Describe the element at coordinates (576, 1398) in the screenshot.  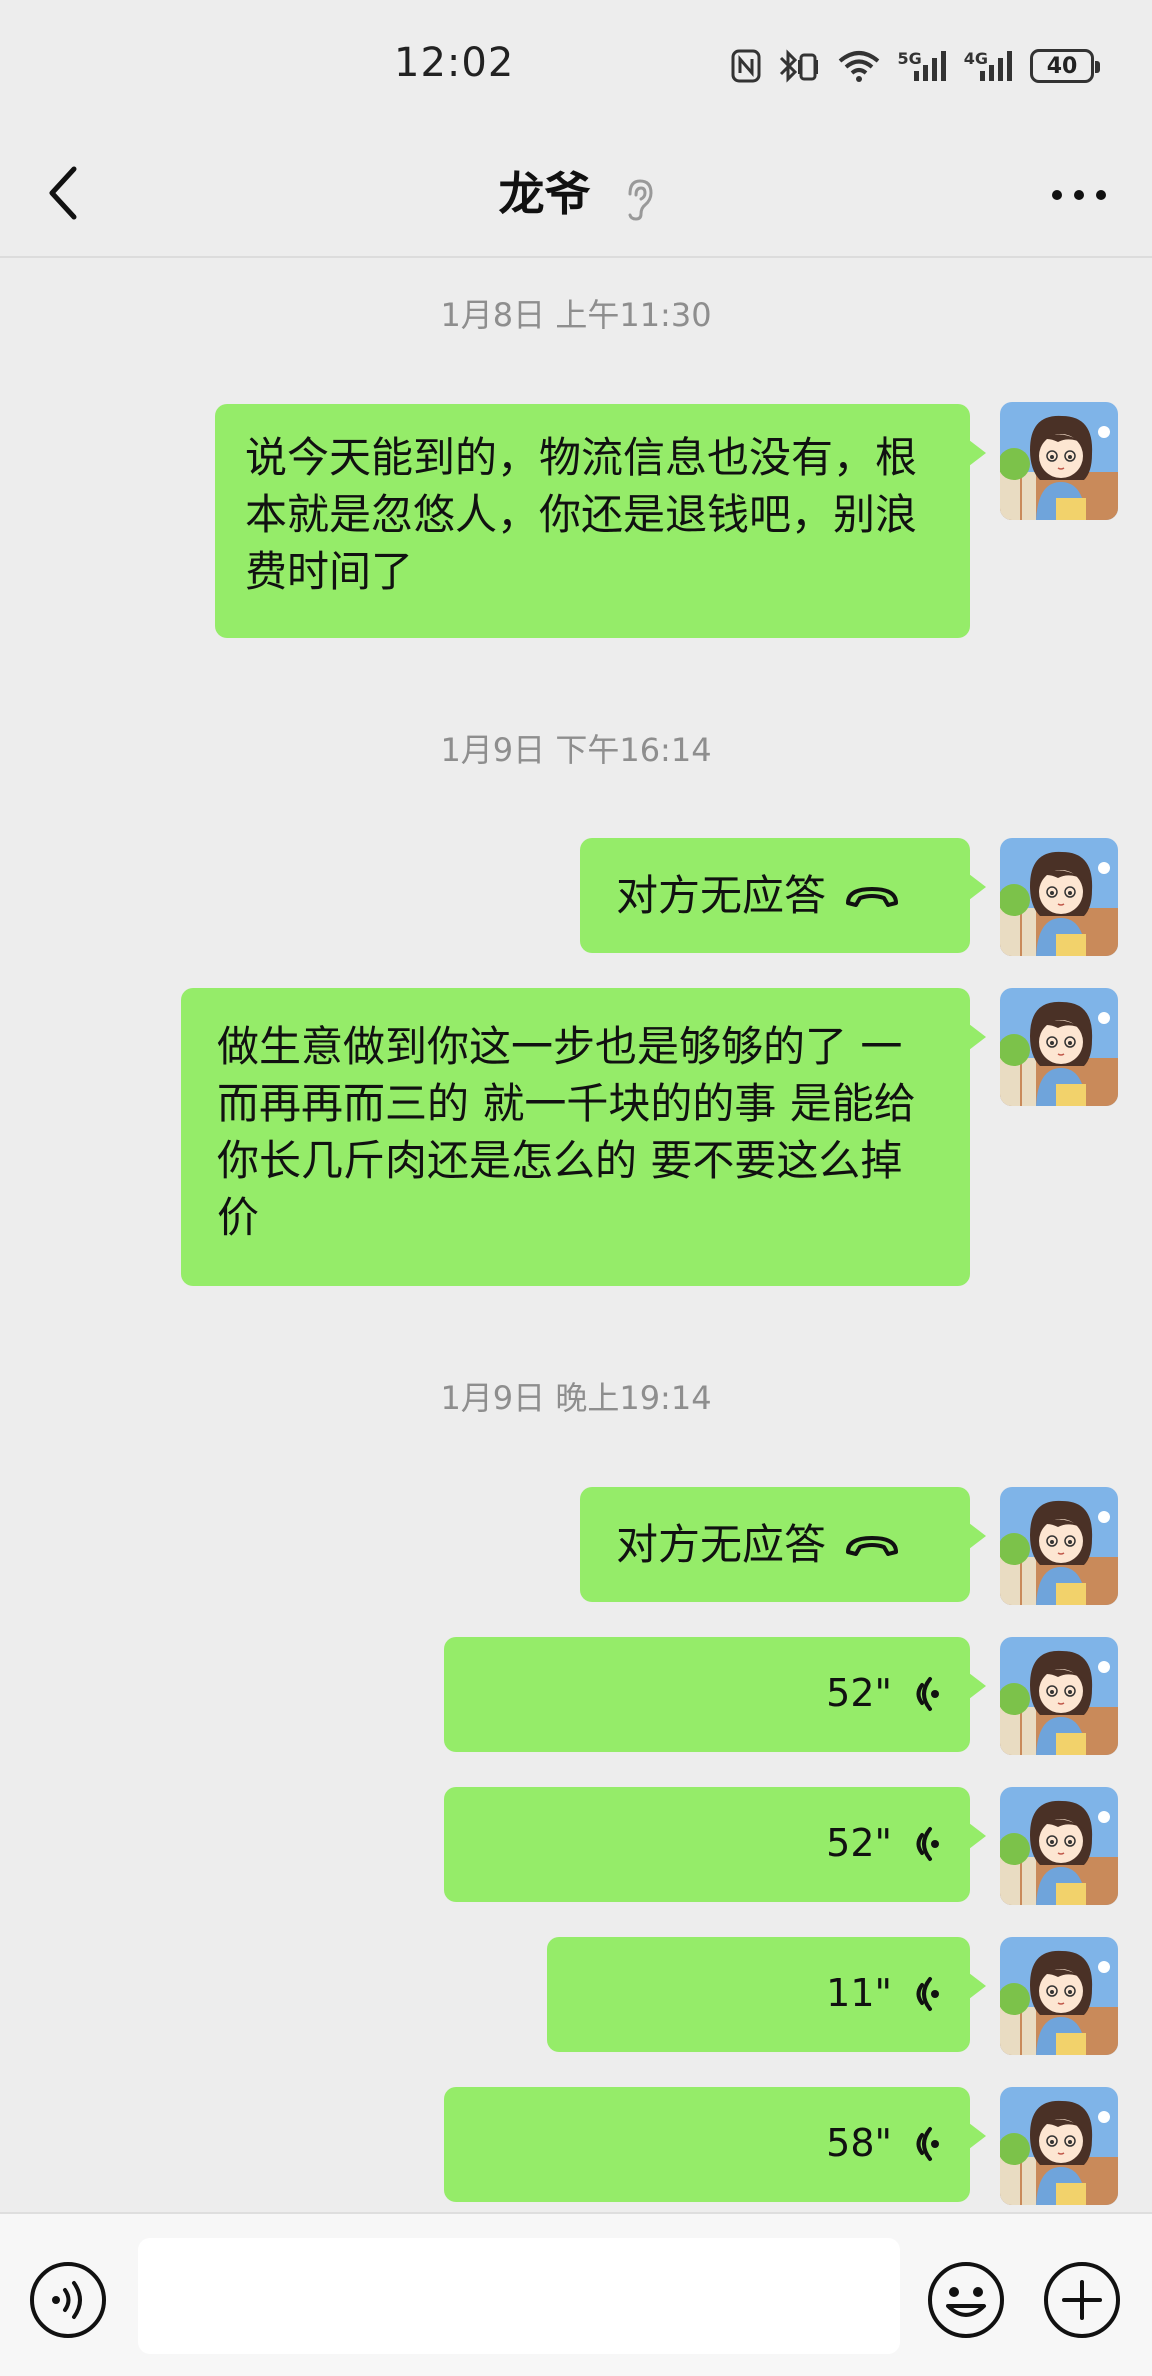
I see `timestamp: 1月9日 晚上19:14` at that location.